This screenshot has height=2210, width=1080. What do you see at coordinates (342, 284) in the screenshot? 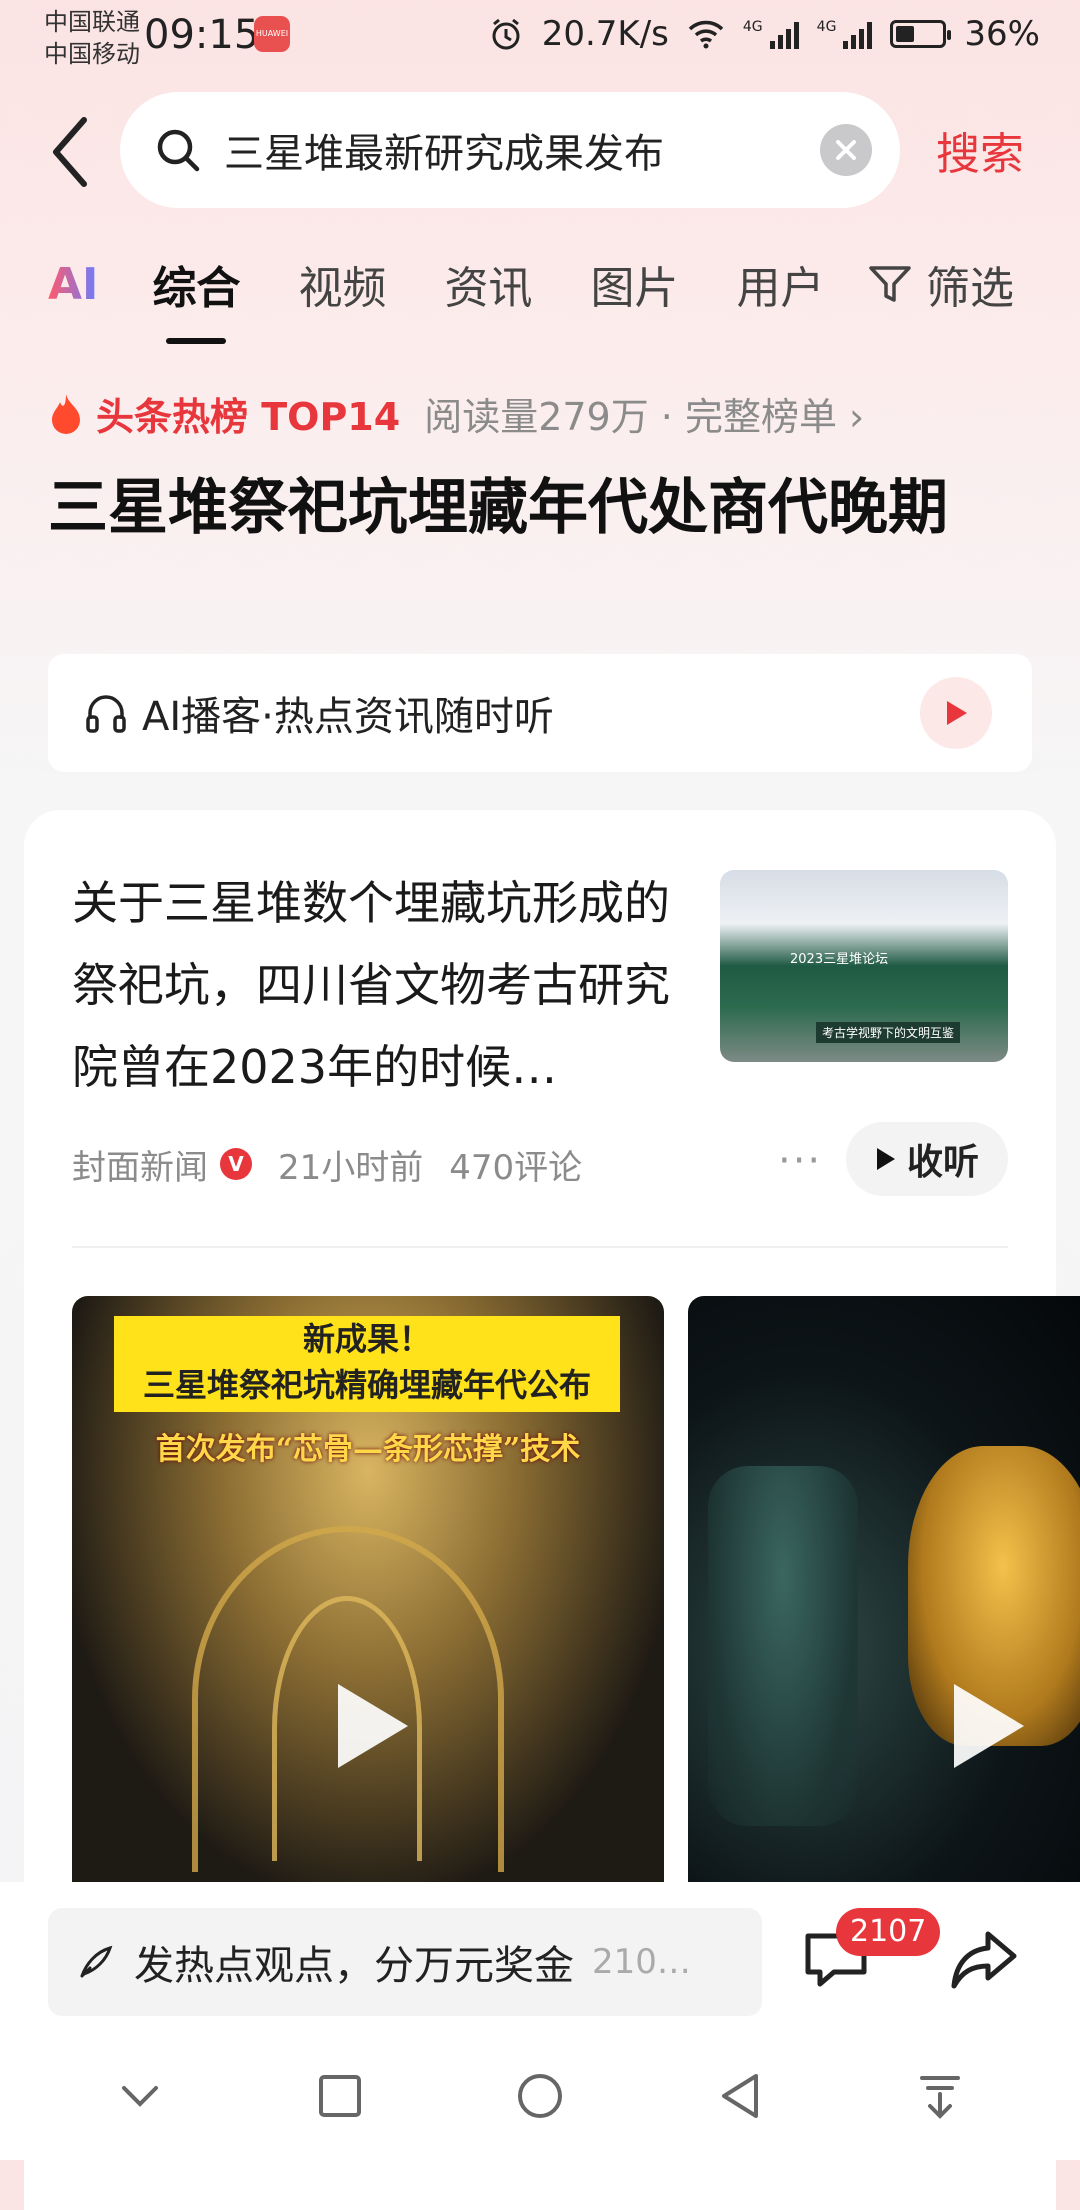
I see `tab-video: 视频` at bounding box center [342, 284].